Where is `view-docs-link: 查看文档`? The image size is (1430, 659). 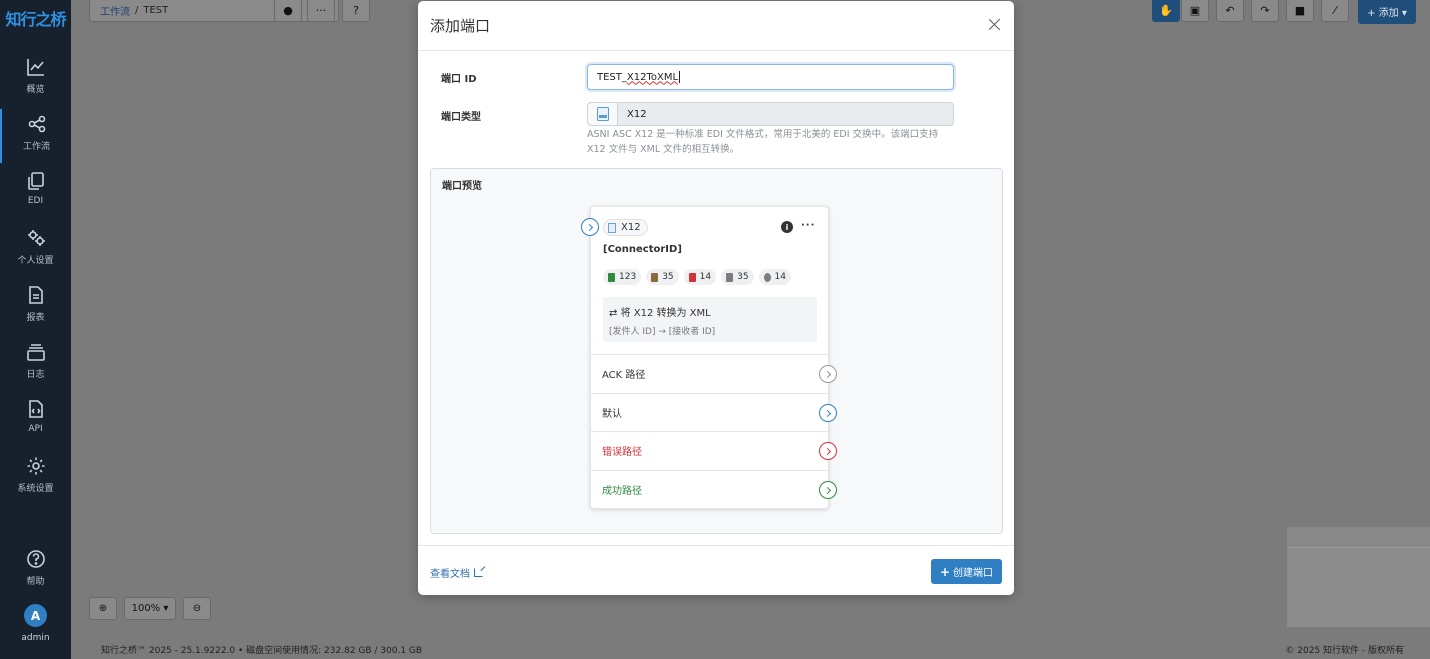
view-docs-link: 查看文档 is located at coordinates (456, 572).